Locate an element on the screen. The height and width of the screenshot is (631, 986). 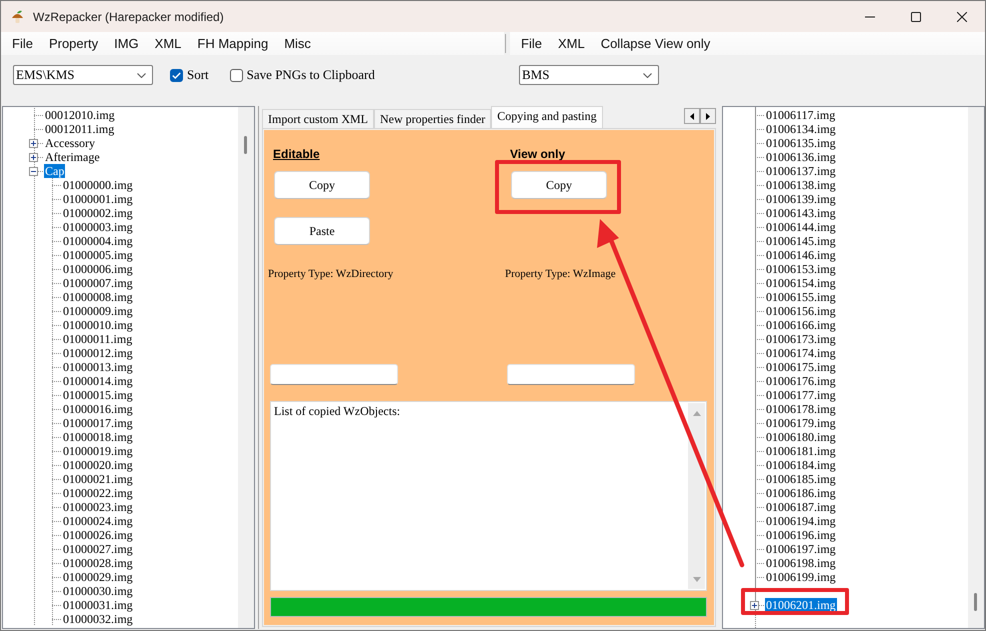
menu-item: Property is located at coordinates (73, 43).